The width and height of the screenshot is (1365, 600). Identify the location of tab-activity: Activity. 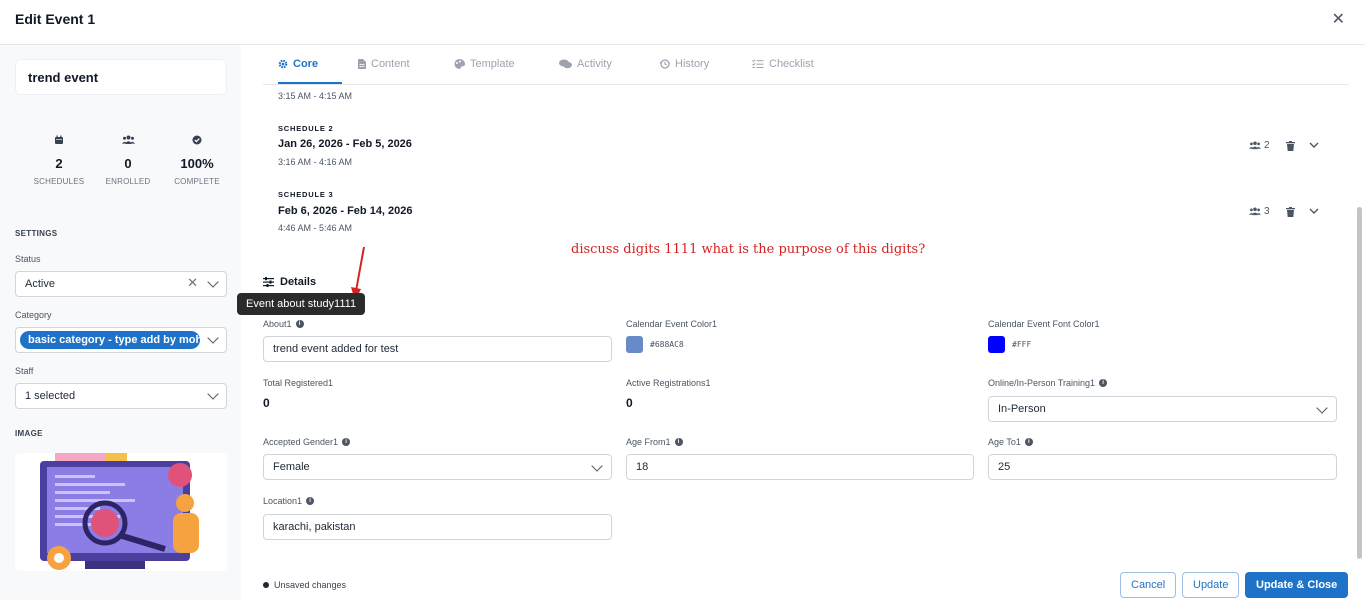
(585, 64).